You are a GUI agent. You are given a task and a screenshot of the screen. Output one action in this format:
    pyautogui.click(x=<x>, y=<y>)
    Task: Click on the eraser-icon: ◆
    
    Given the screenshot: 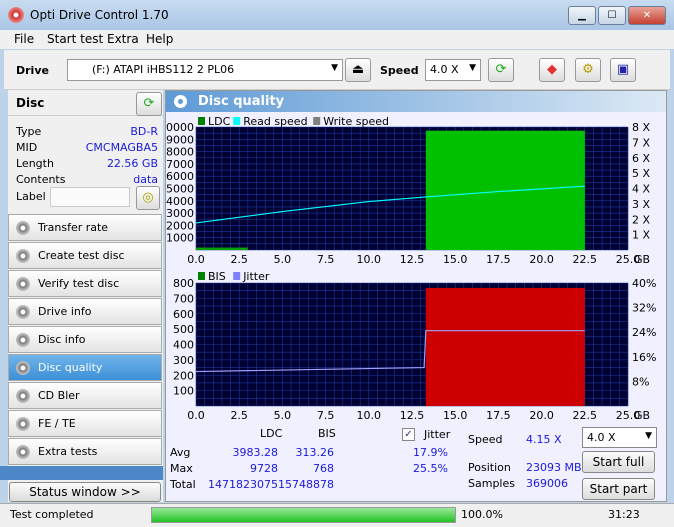 What is the action you would take?
    pyautogui.click(x=552, y=70)
    